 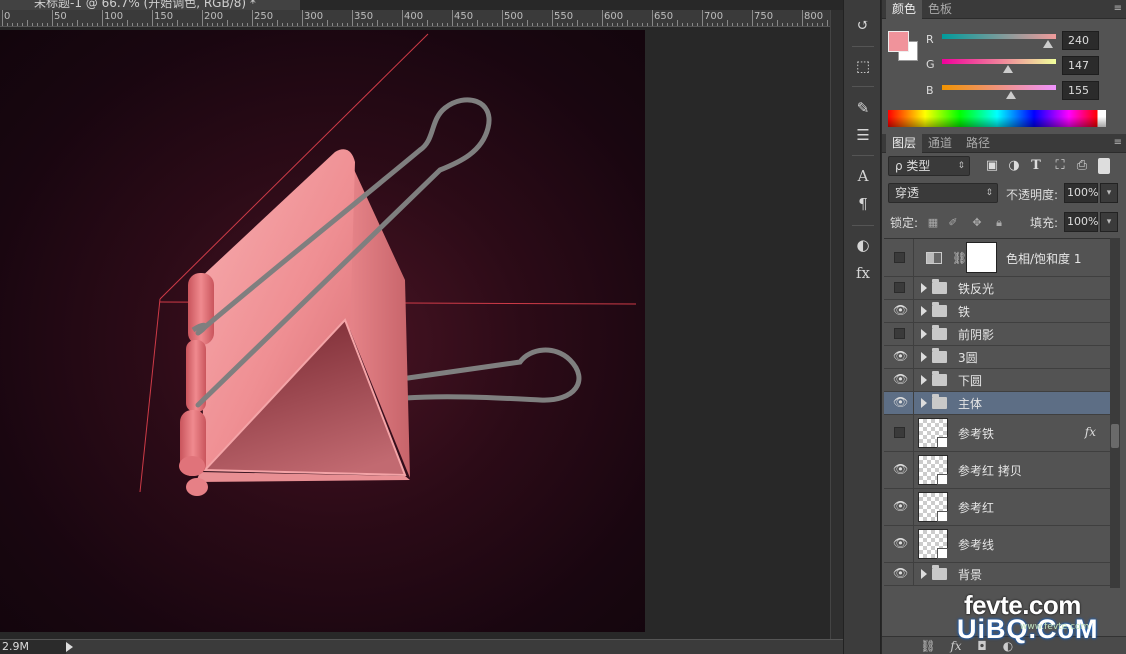 I want to click on tab-color: 颜色, so click(x=904, y=9).